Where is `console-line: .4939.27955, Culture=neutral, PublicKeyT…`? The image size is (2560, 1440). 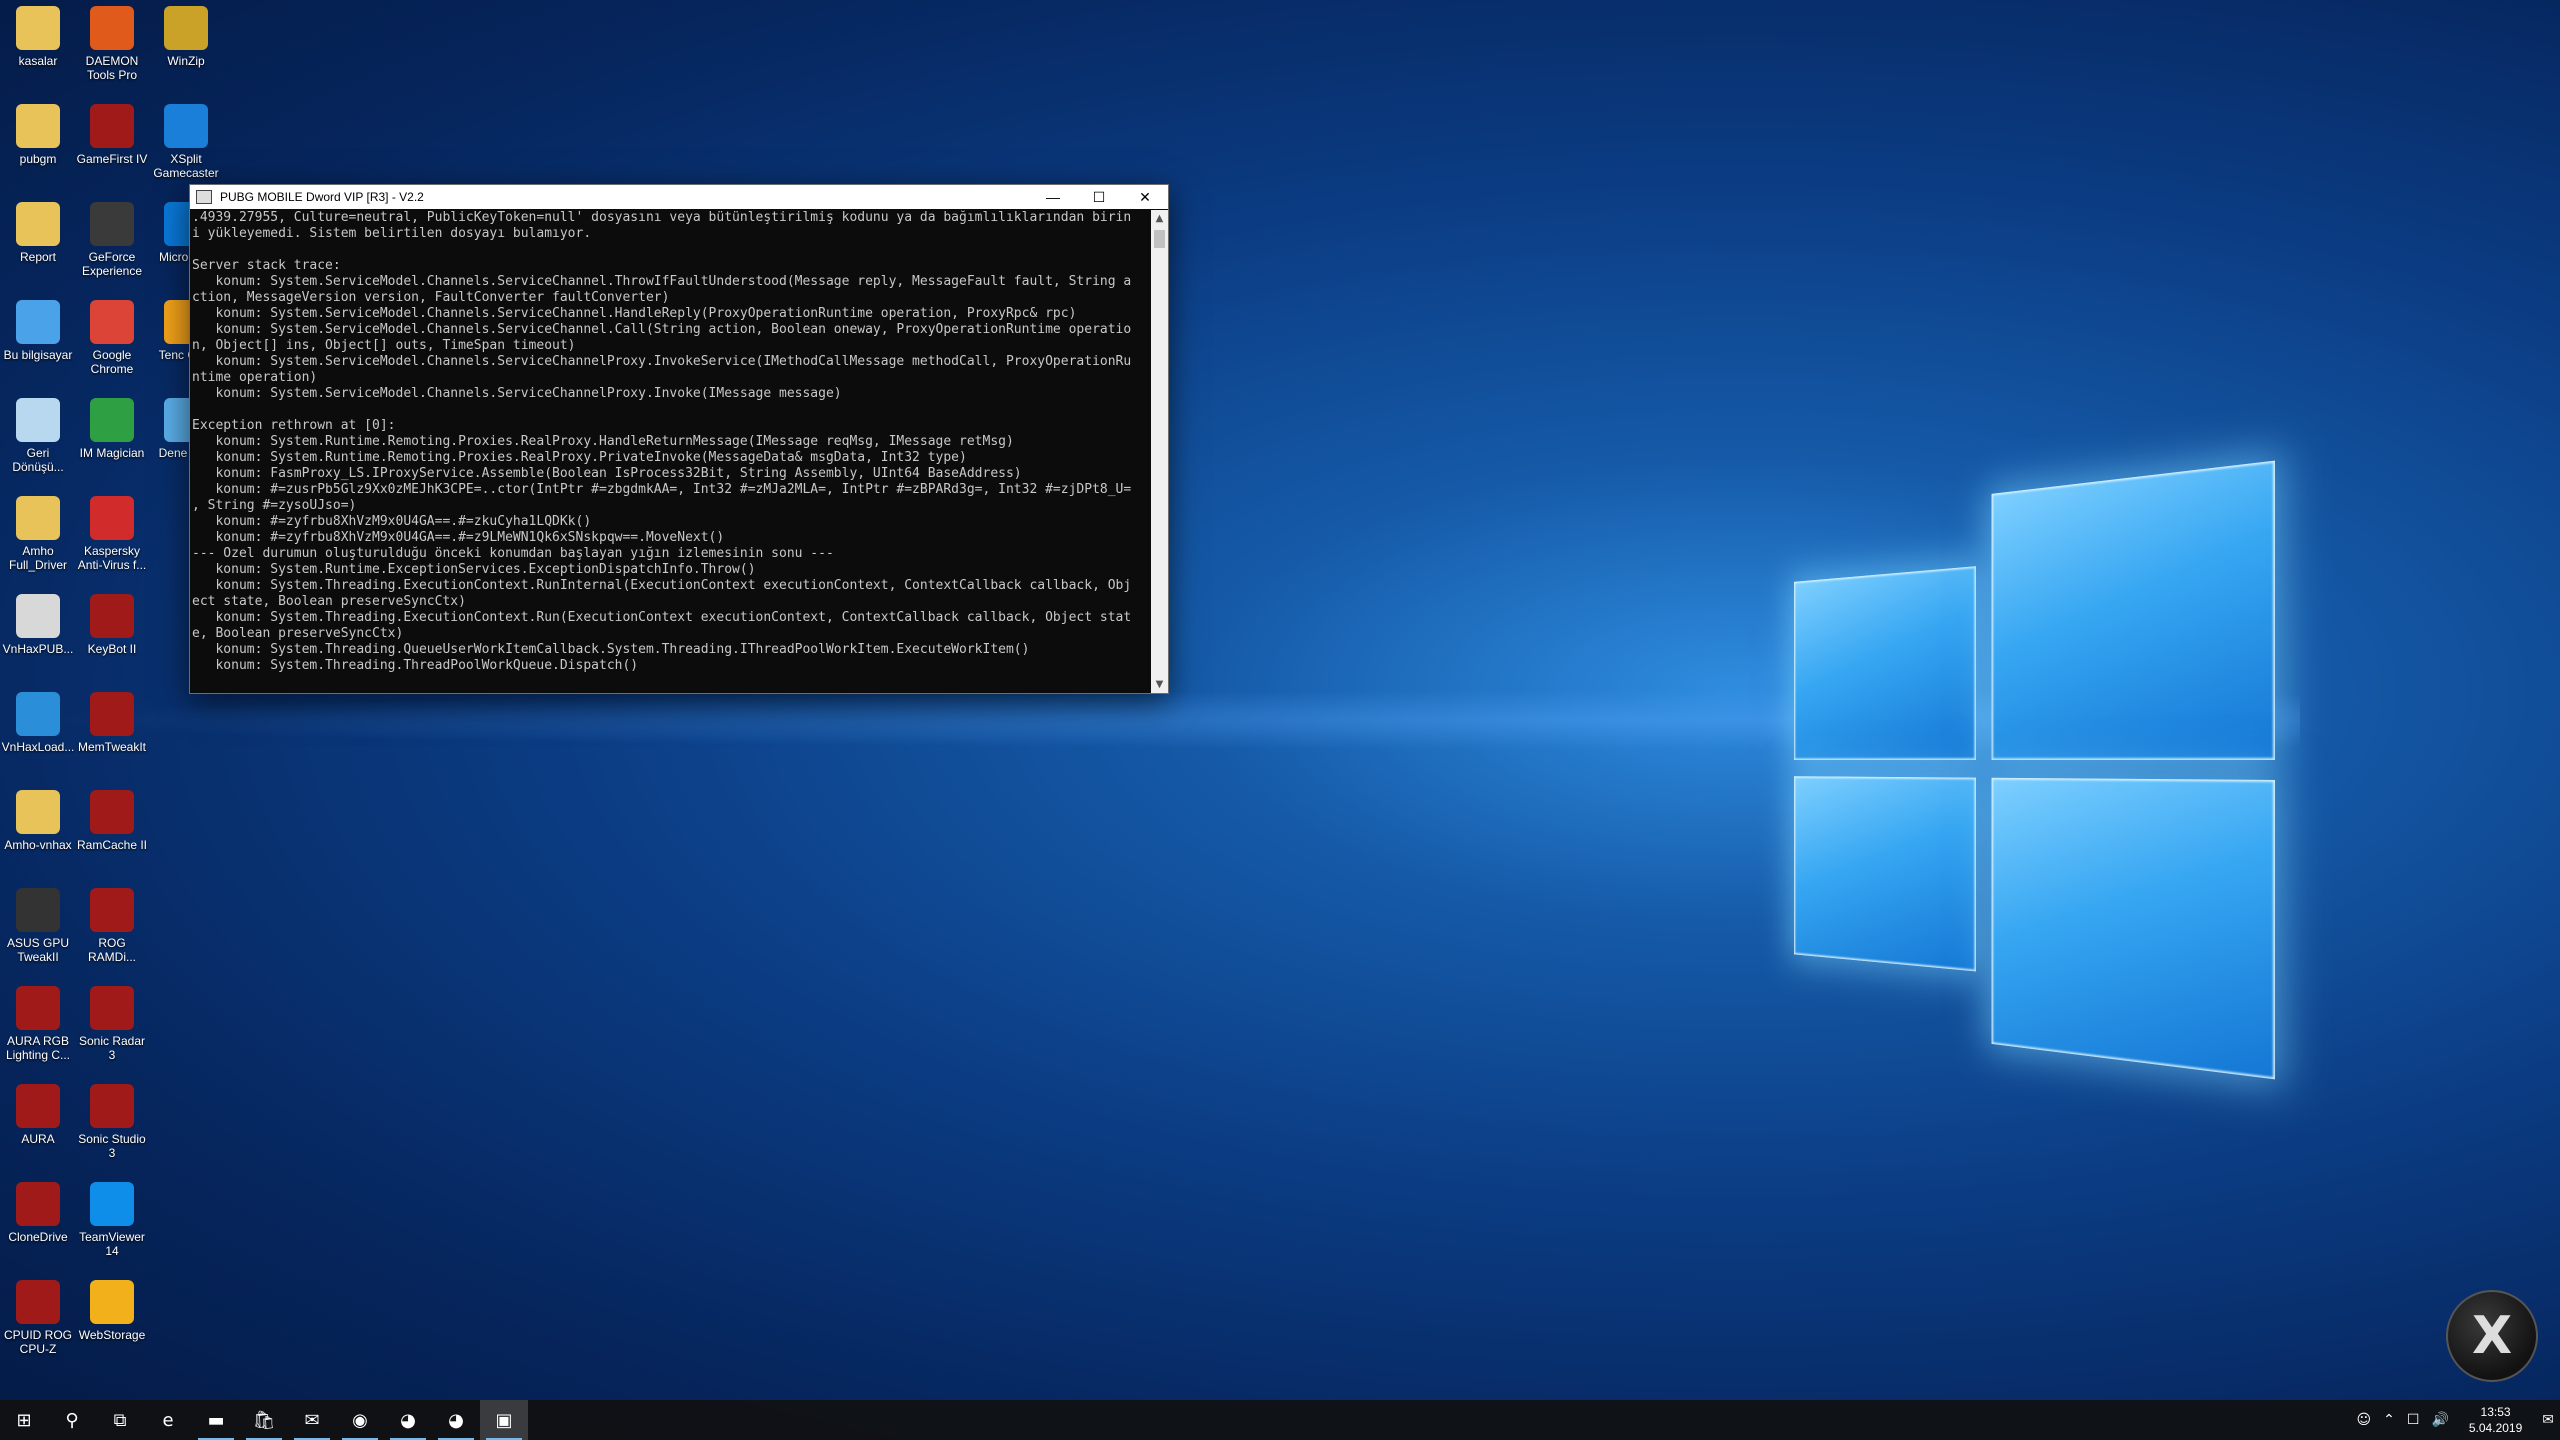 console-line: .4939.27955, Culture=neutral, PublicKeyT… is located at coordinates (671, 218).